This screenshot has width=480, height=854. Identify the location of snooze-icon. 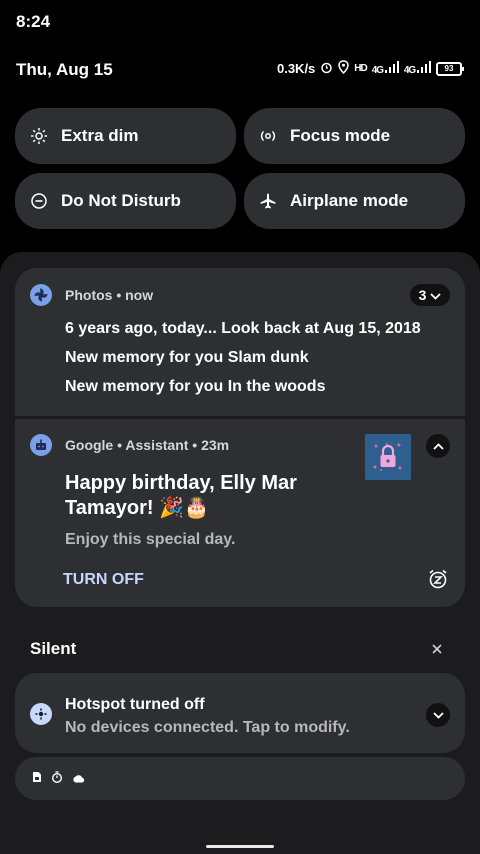
(438, 581).